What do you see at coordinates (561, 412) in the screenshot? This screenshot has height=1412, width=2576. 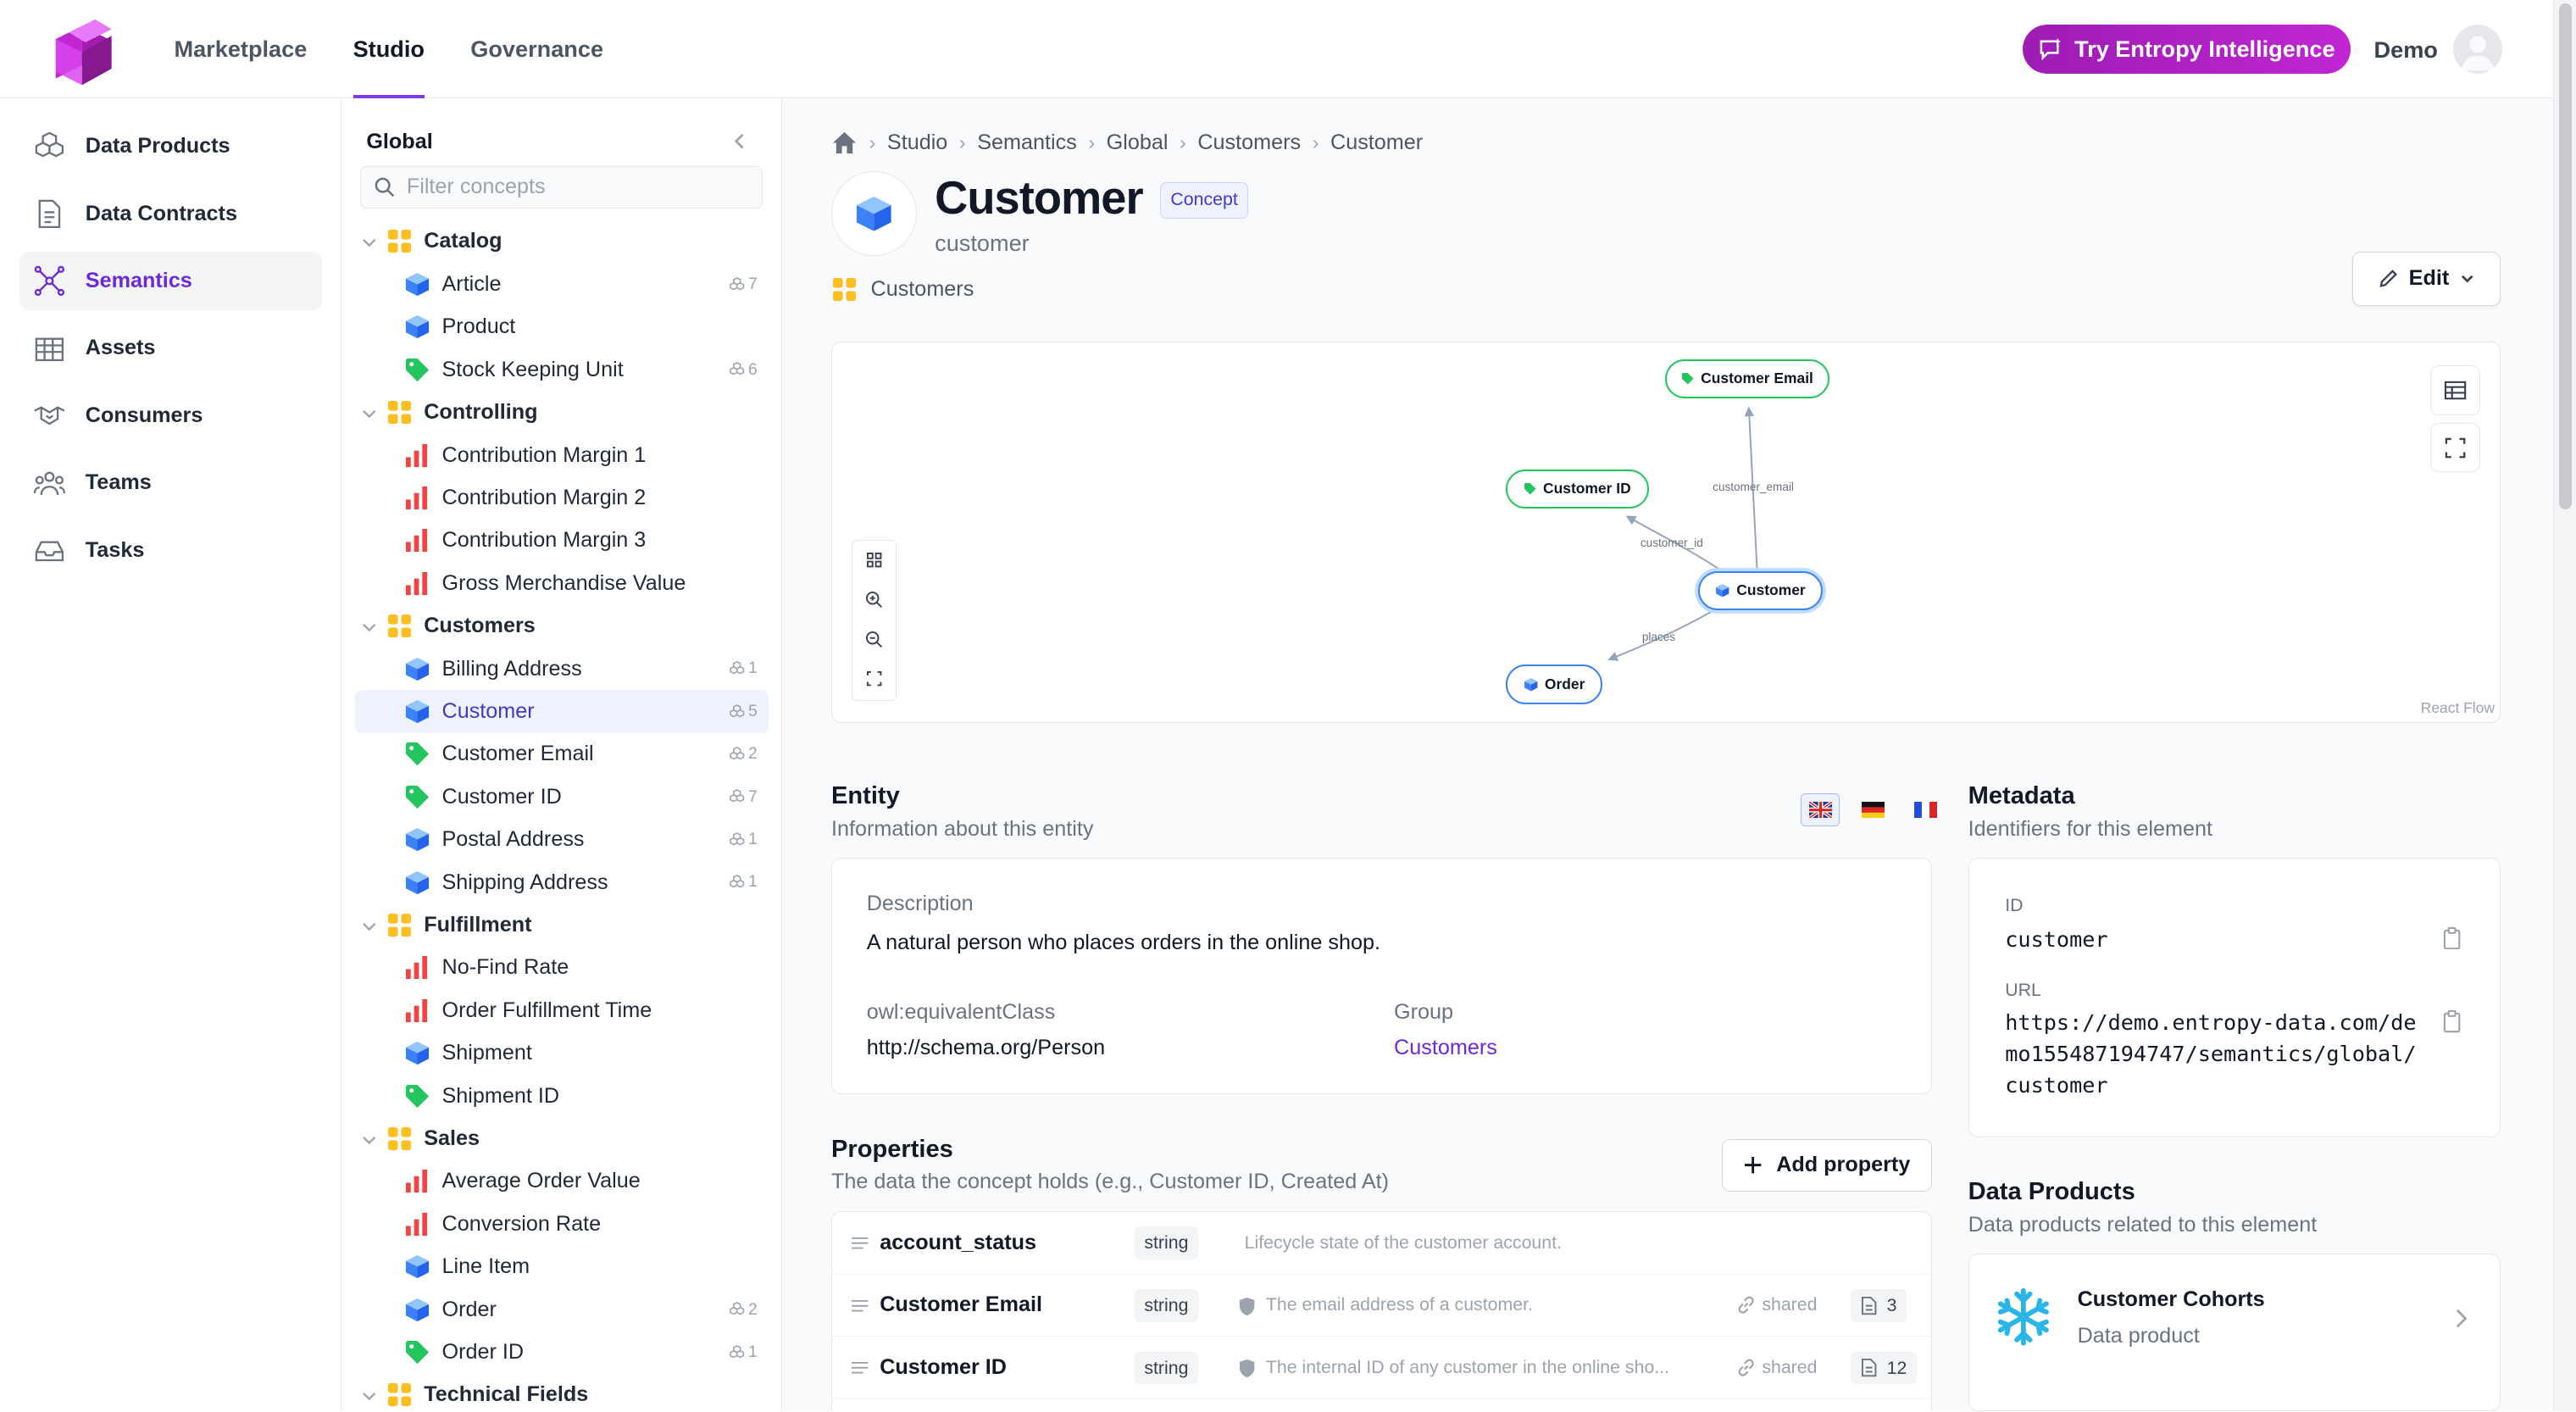 I see `tree-group-controlling: Controlling` at bounding box center [561, 412].